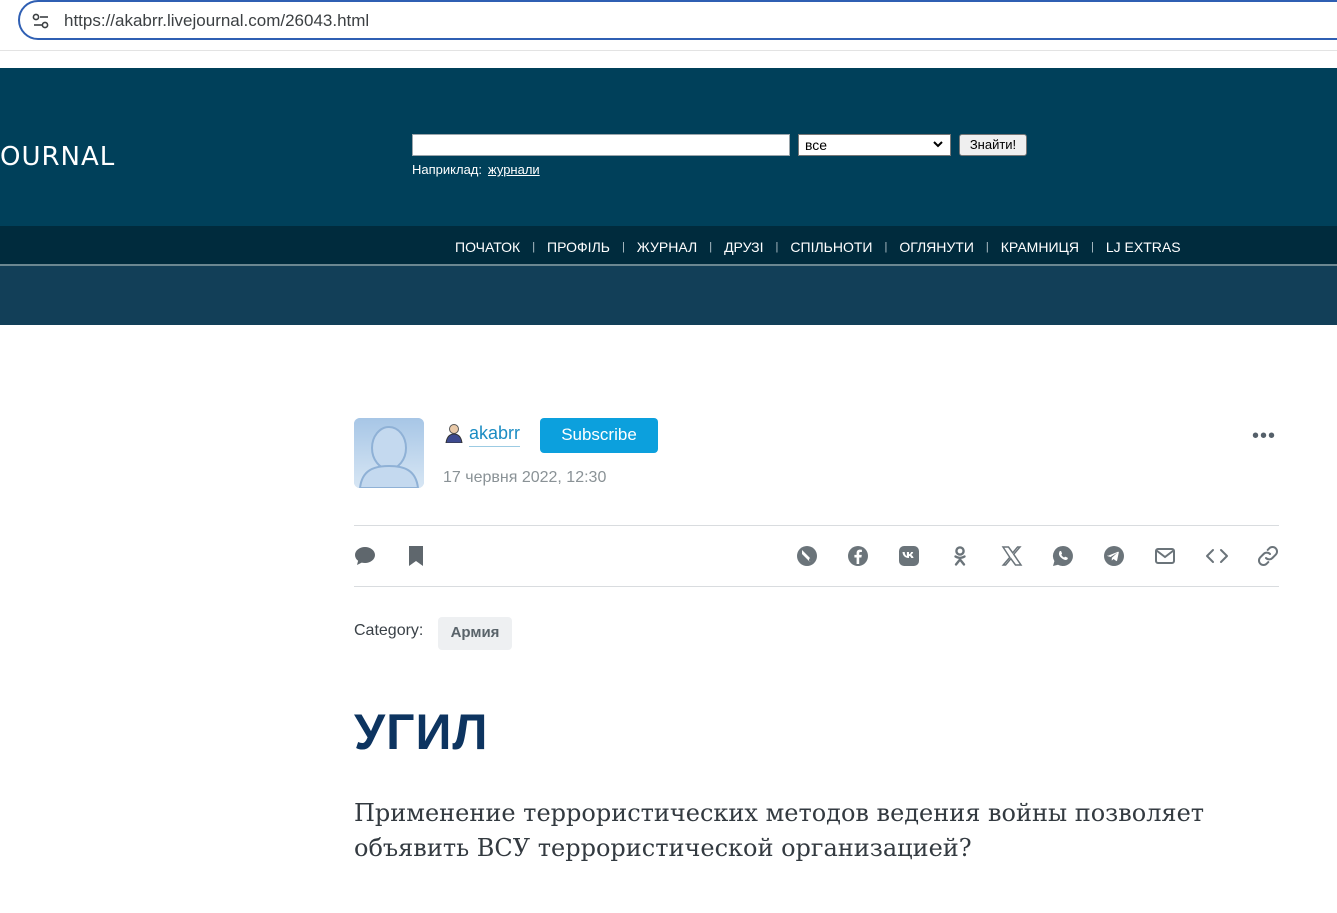  I want to click on telegram-icon, so click(1114, 556).